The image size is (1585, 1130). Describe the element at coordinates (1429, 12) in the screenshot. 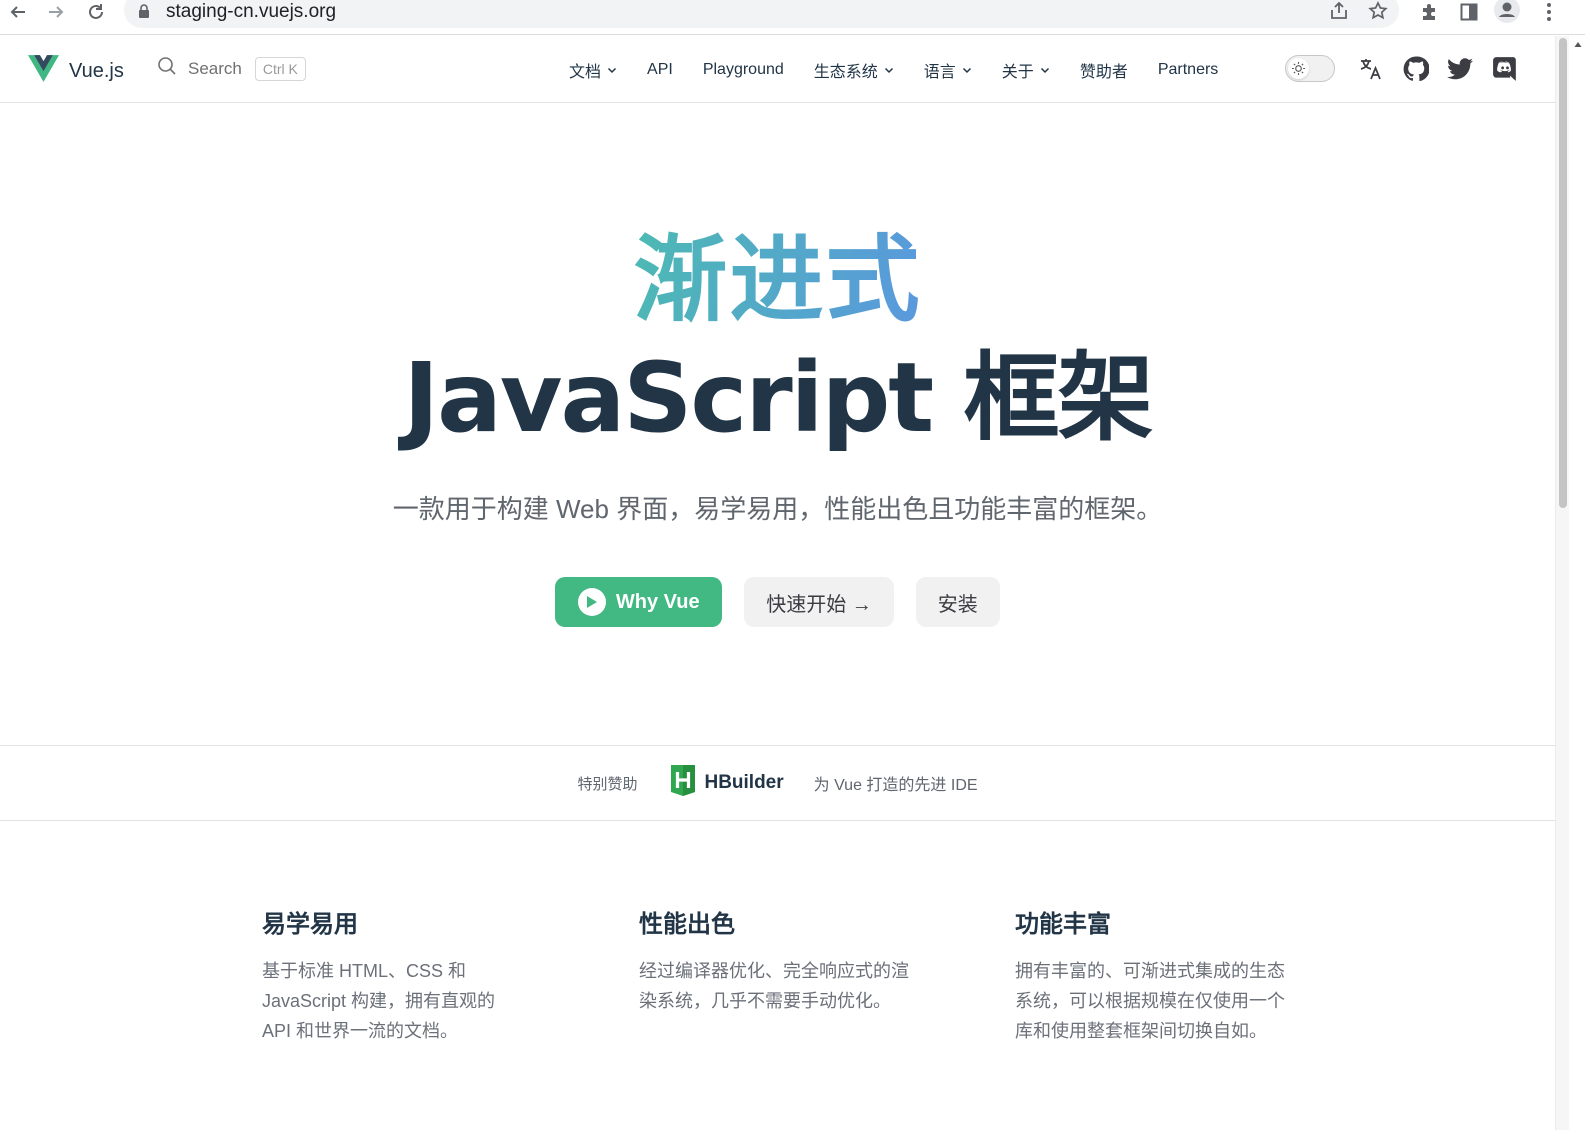

I see `extensions-icon` at that location.